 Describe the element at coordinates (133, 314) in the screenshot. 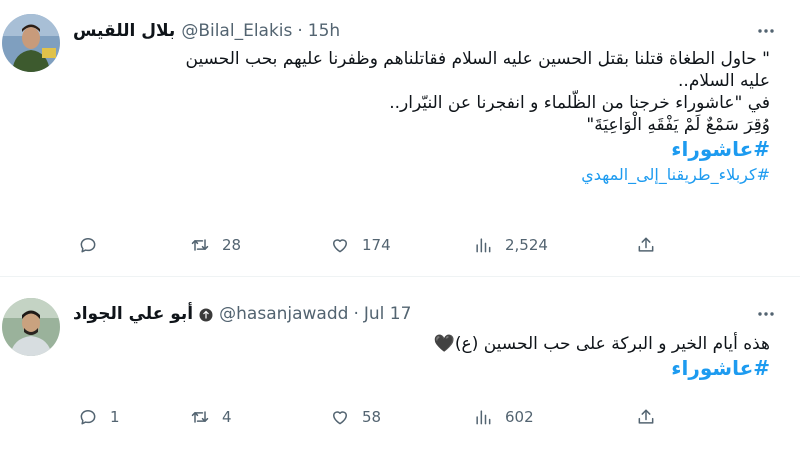

I see `display-name: أبو علي الجواد` at that location.